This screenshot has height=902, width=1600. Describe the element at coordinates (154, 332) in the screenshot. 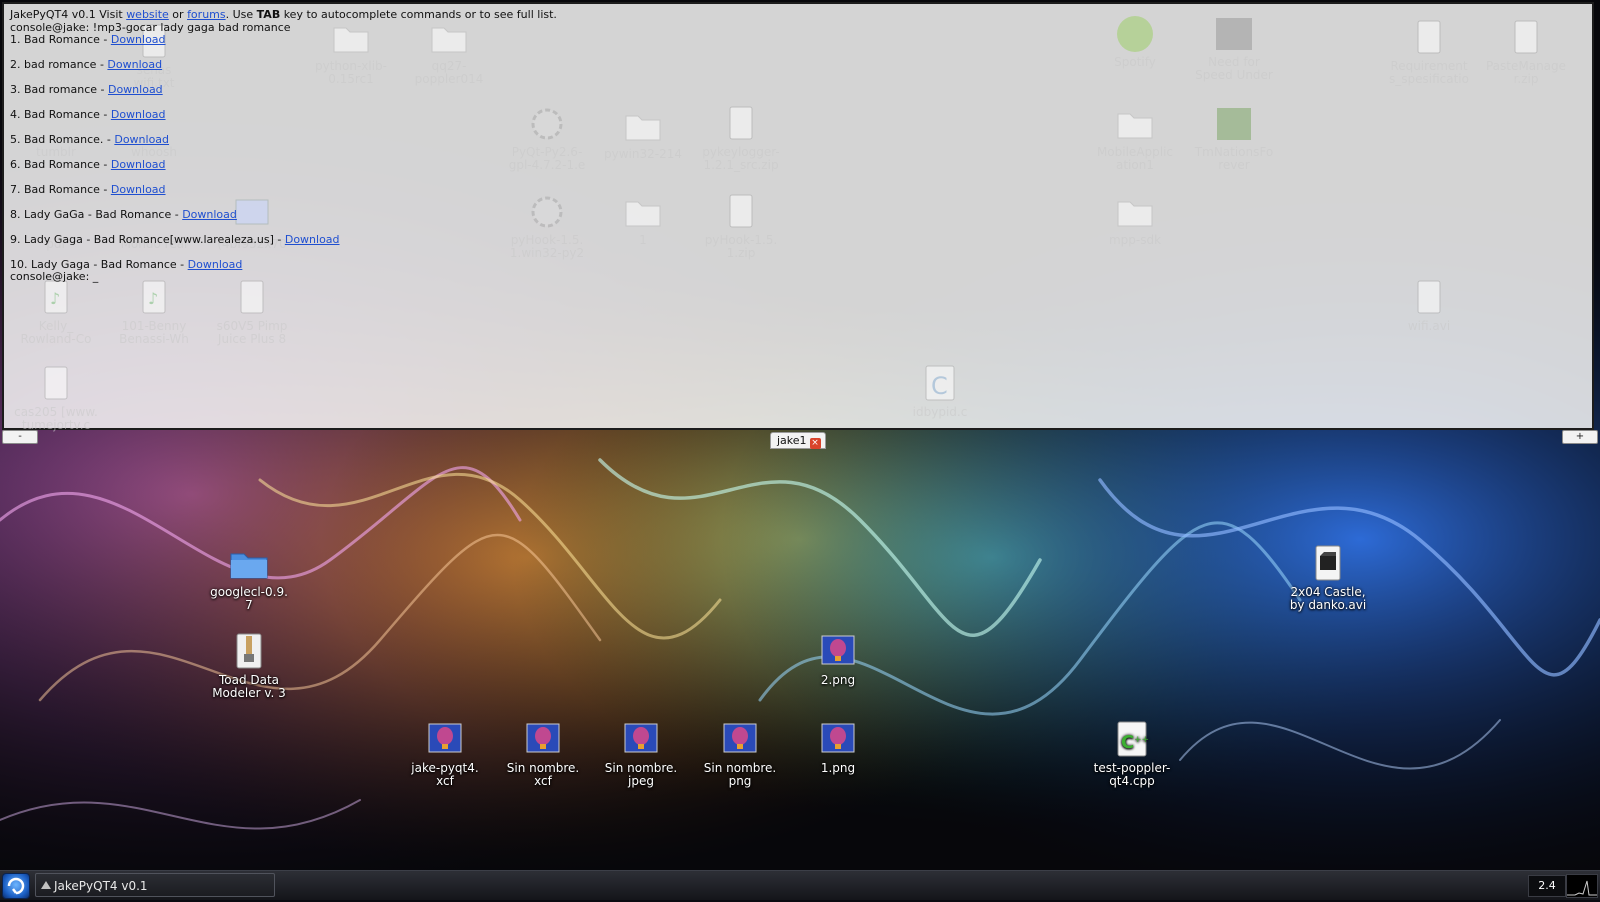

I see `icon-label: 101-Benny Benassi-Wh` at that location.